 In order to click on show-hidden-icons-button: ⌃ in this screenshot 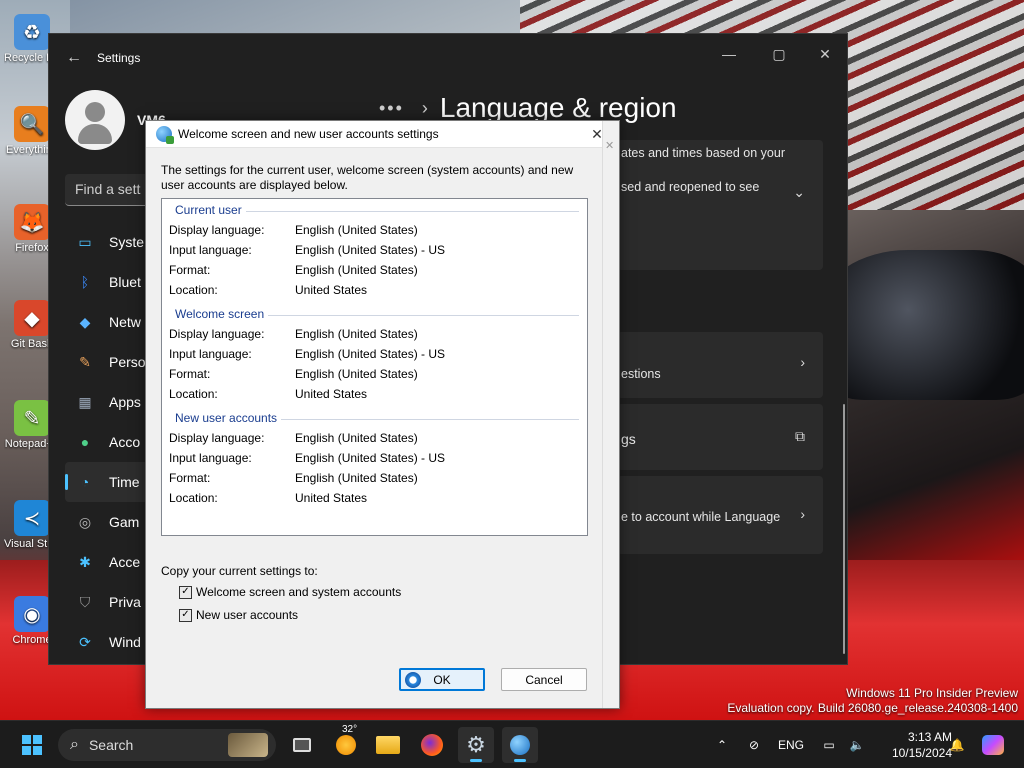, I will do `click(722, 744)`.